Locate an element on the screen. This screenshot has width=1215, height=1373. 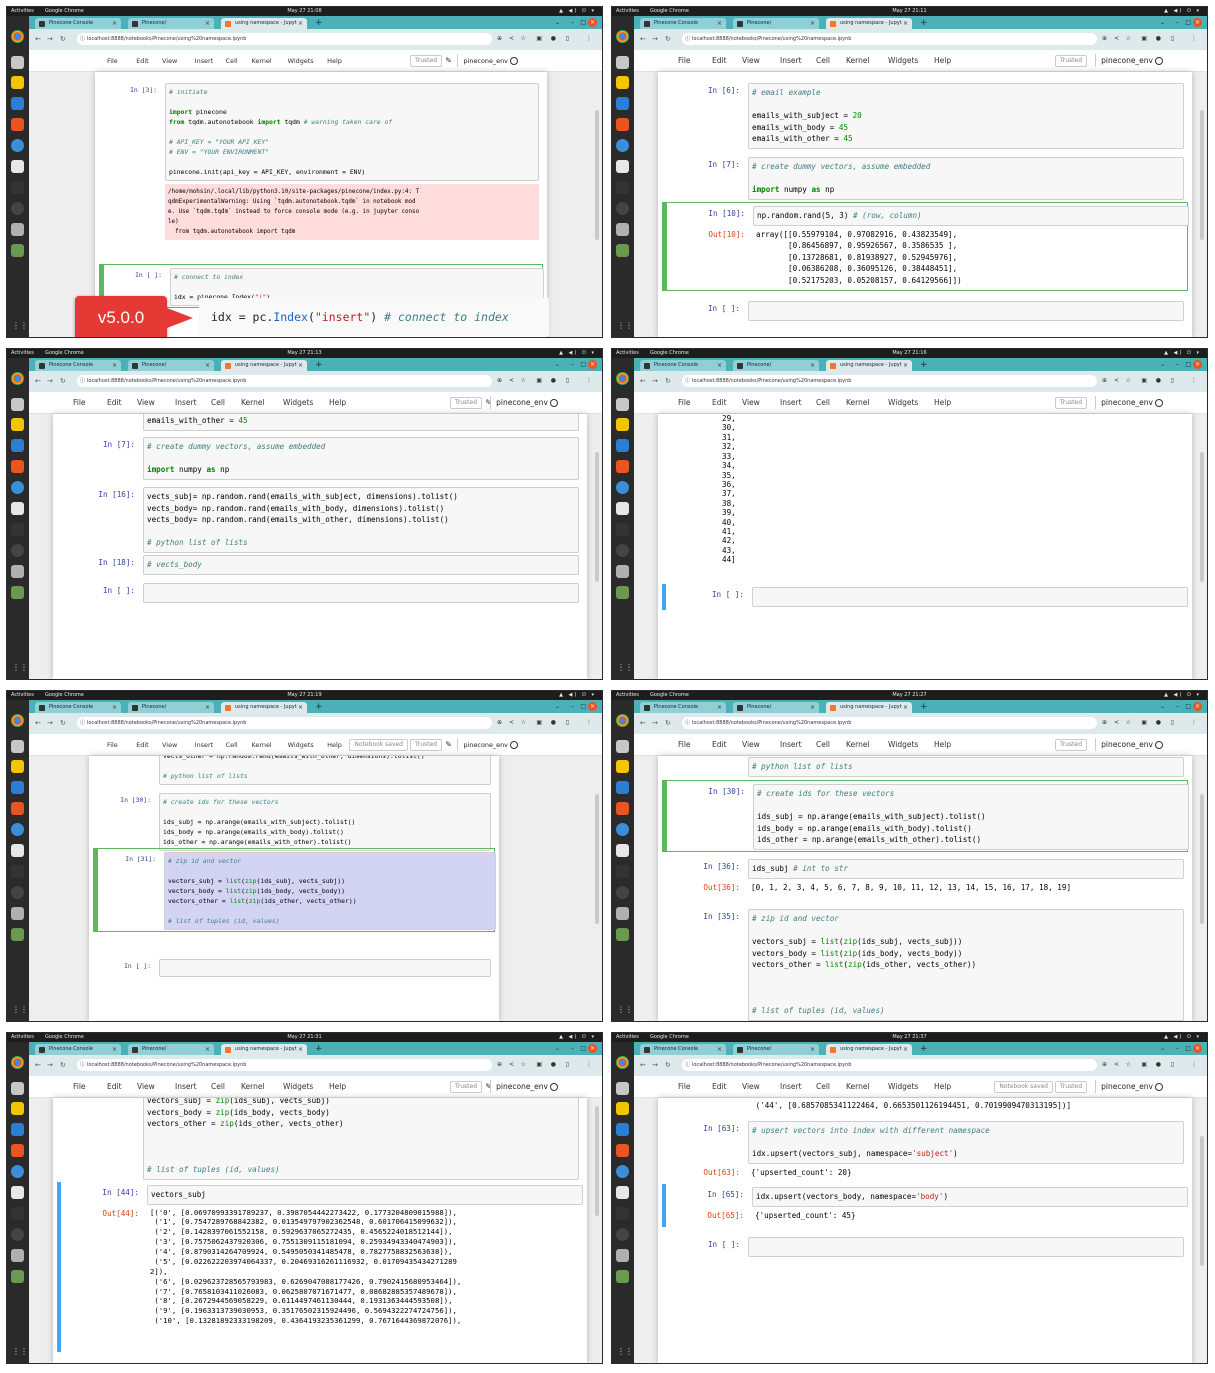
input-area: # python list of lists is located at coordinates (966, 767).